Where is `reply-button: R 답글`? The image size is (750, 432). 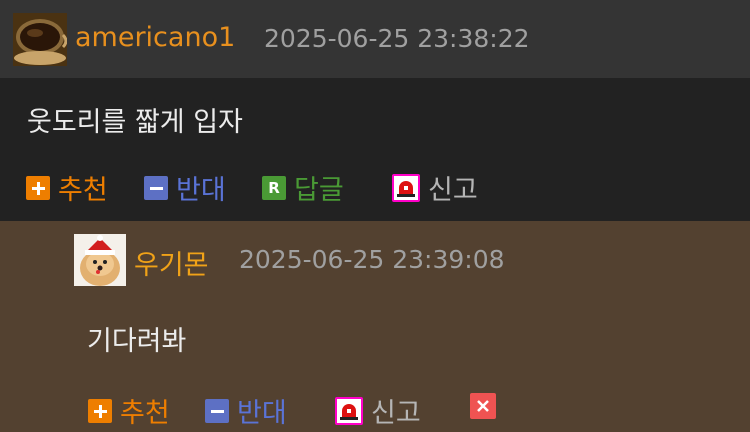
reply-button: R 답글 is located at coordinates (303, 187).